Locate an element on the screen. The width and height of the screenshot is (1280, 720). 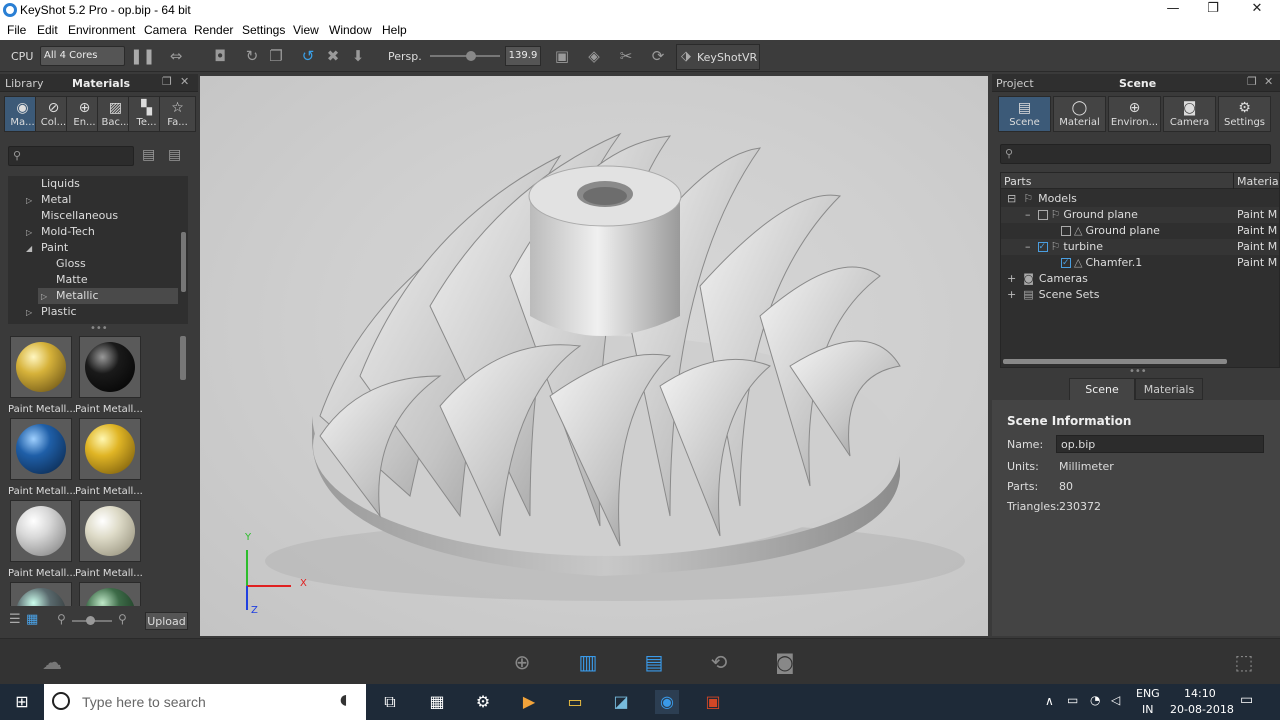
drop-icon: ⬇ is located at coordinates (358, 56).